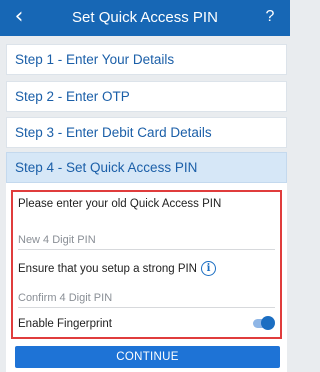 The height and width of the screenshot is (372, 320). I want to click on confirm-pin-input: Confirm 4 Digit PIN, so click(65, 298).